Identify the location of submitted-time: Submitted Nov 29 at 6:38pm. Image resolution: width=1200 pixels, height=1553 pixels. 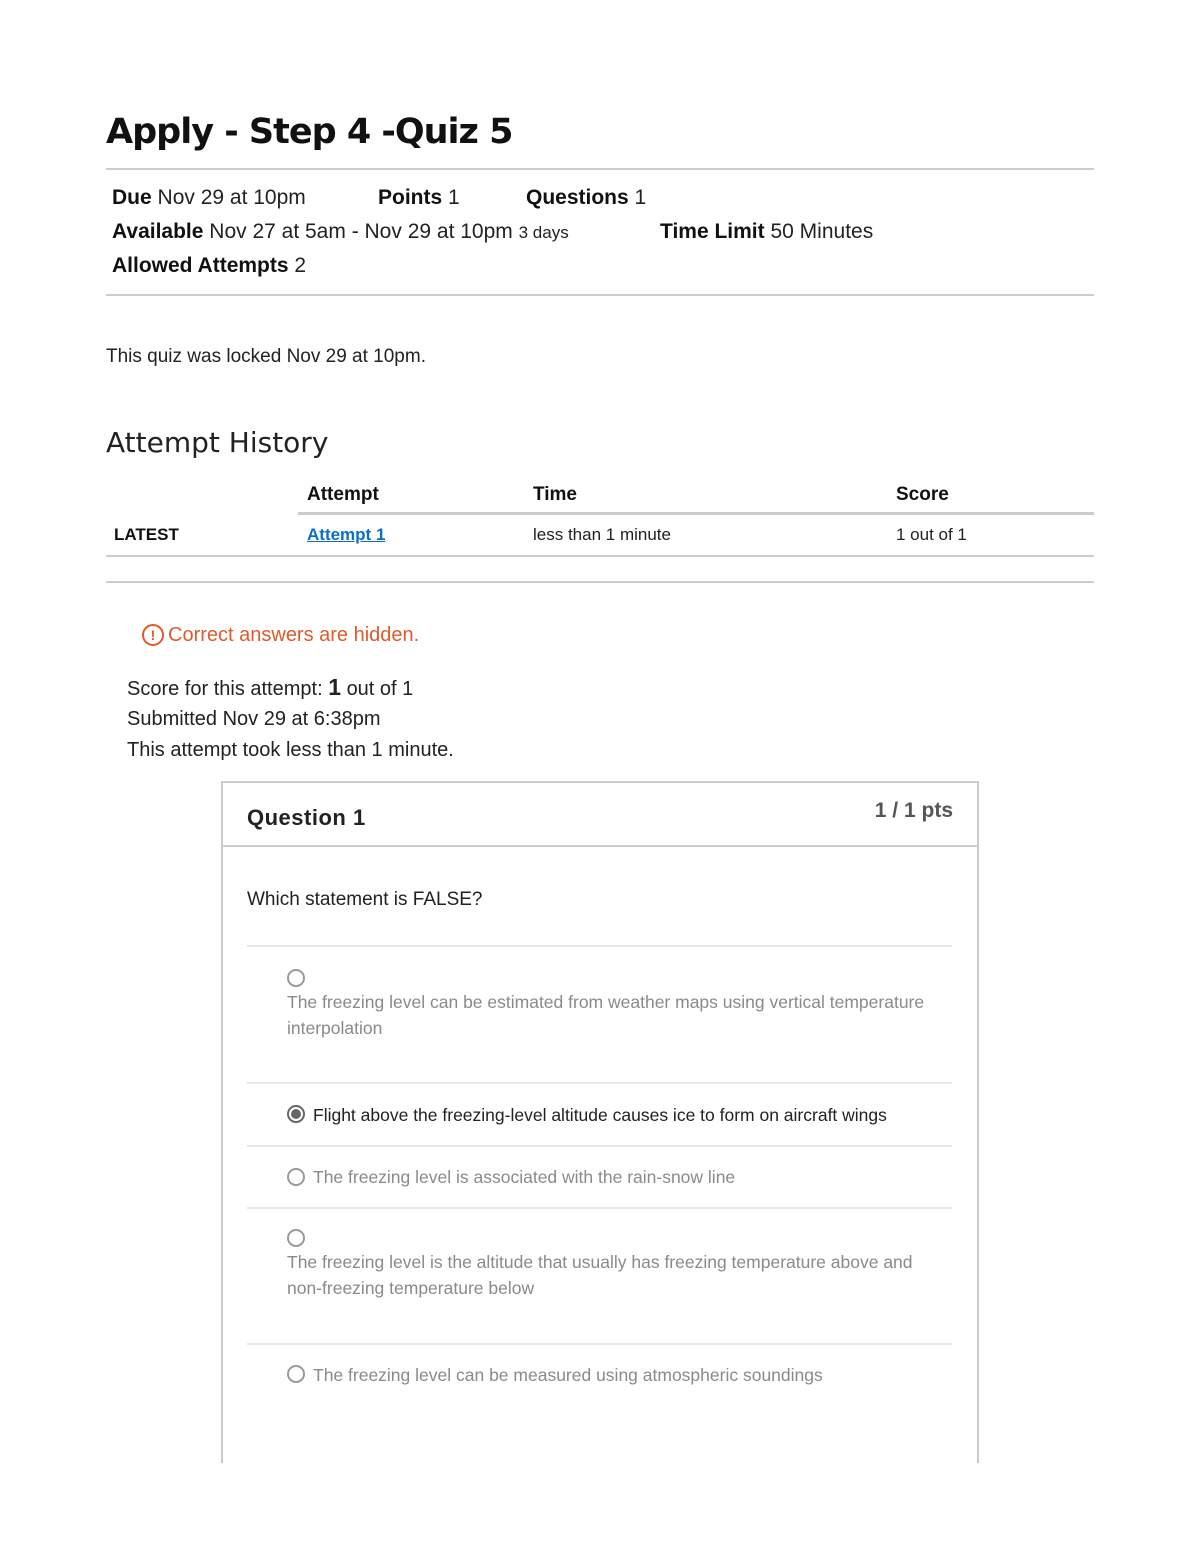
(254, 719).